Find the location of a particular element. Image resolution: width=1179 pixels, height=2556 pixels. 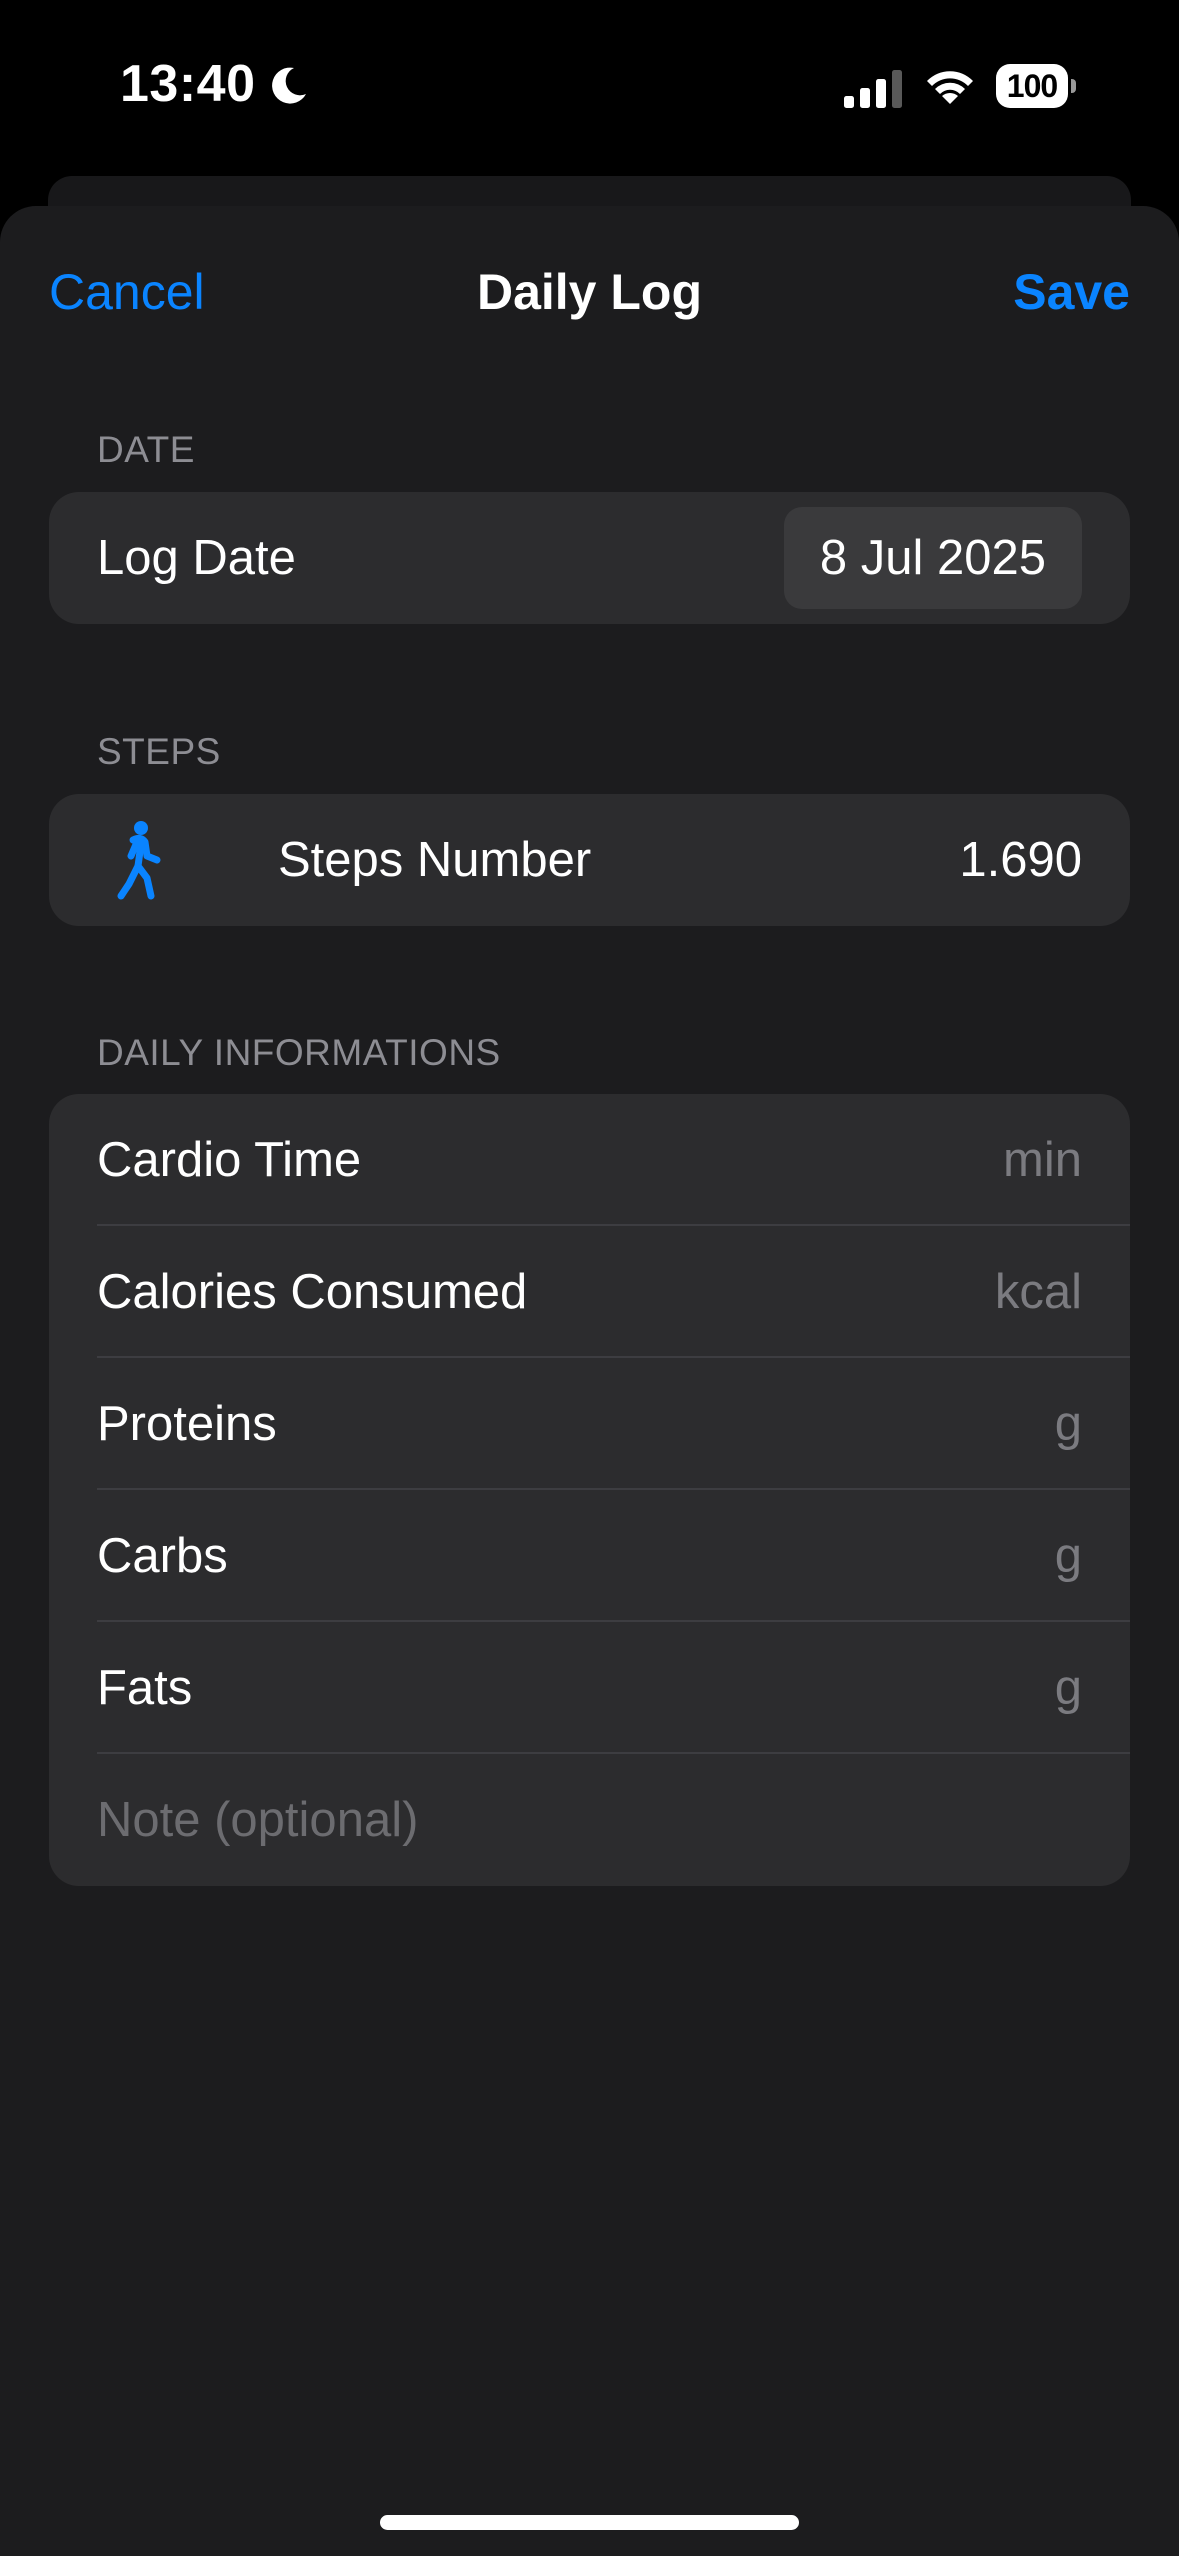

calories-consumed-label: Calories Consumed is located at coordinates (312, 1292).